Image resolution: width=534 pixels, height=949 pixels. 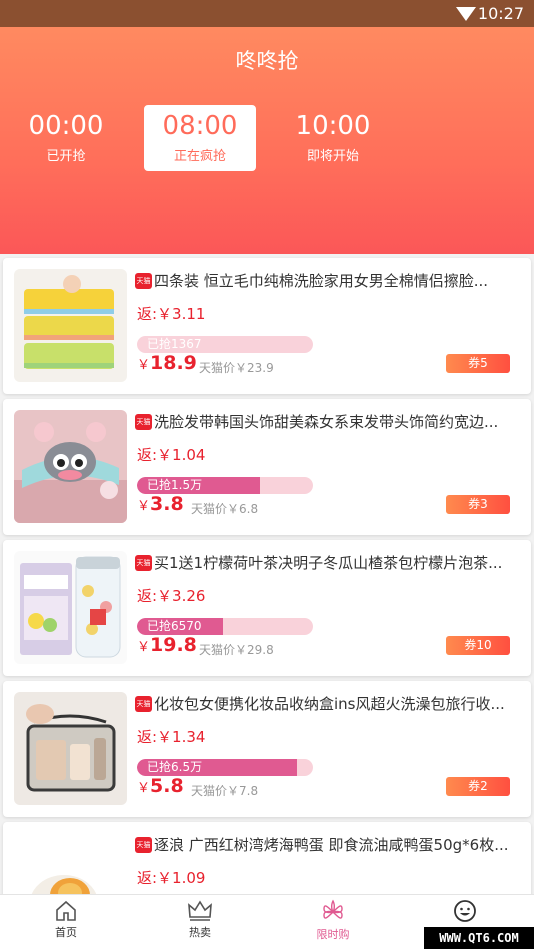 I want to click on price-value: 5.8, so click(x=167, y=786).